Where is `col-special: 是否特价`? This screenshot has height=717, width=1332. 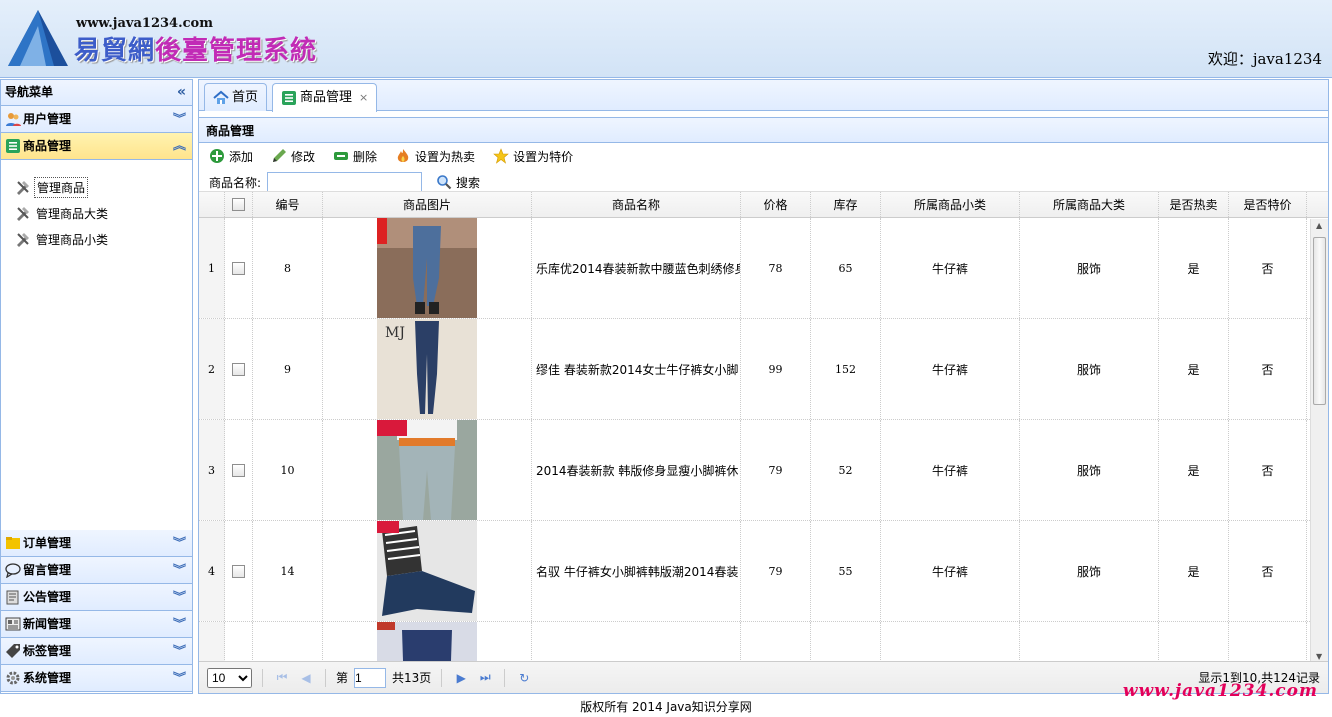
col-special: 是否特价 is located at coordinates (1268, 204).